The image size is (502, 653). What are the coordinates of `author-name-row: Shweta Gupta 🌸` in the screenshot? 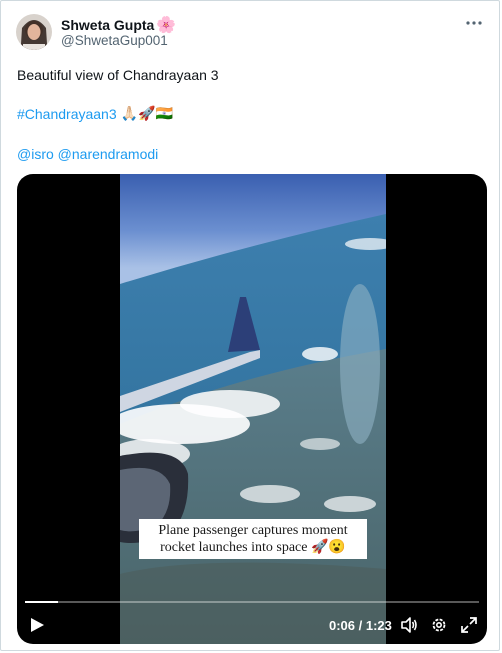 It's located at (118, 25).